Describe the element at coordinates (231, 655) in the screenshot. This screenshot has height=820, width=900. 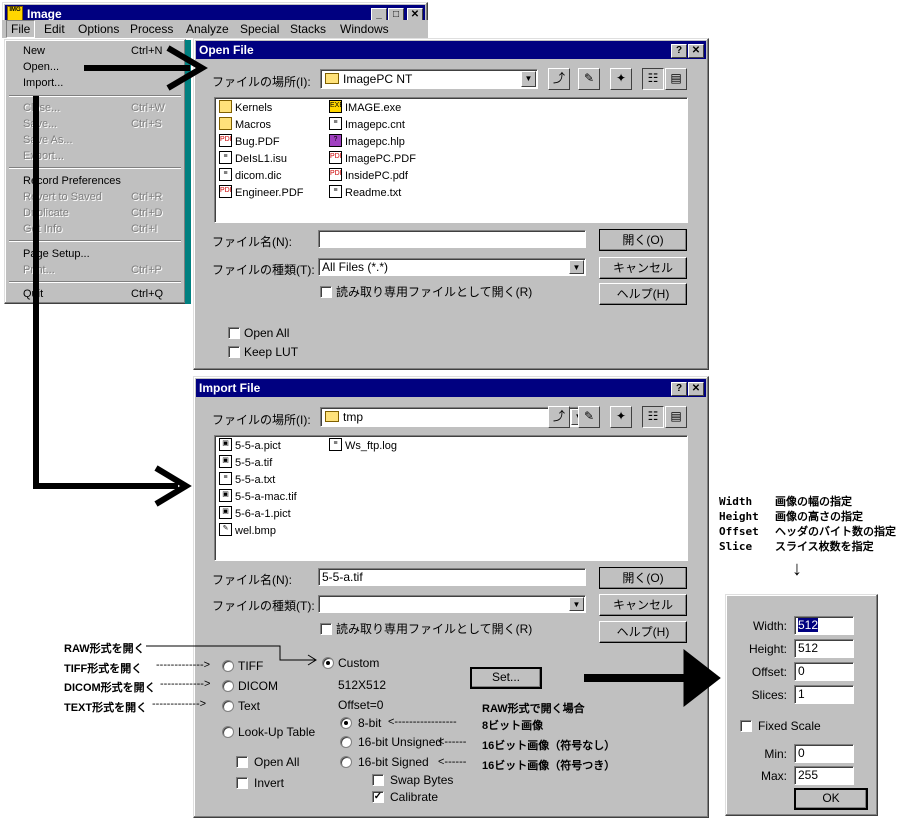
I see `raw-connector` at that location.